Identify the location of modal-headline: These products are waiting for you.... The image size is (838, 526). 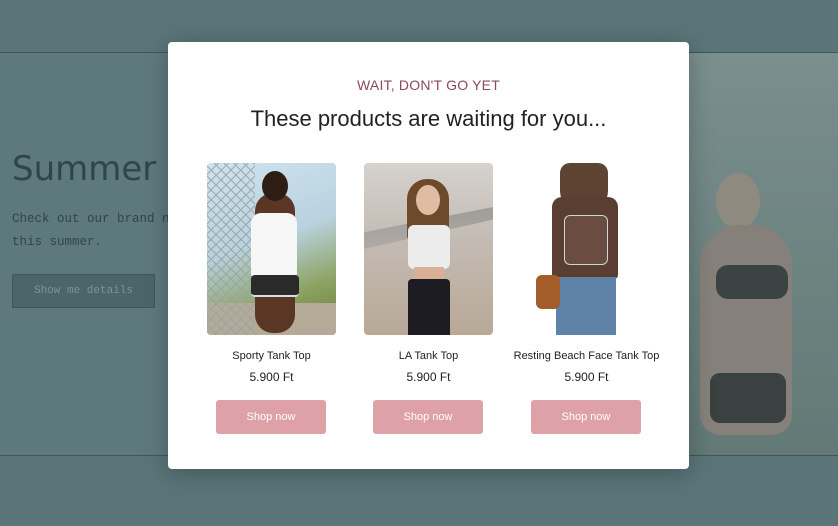
(428, 118).